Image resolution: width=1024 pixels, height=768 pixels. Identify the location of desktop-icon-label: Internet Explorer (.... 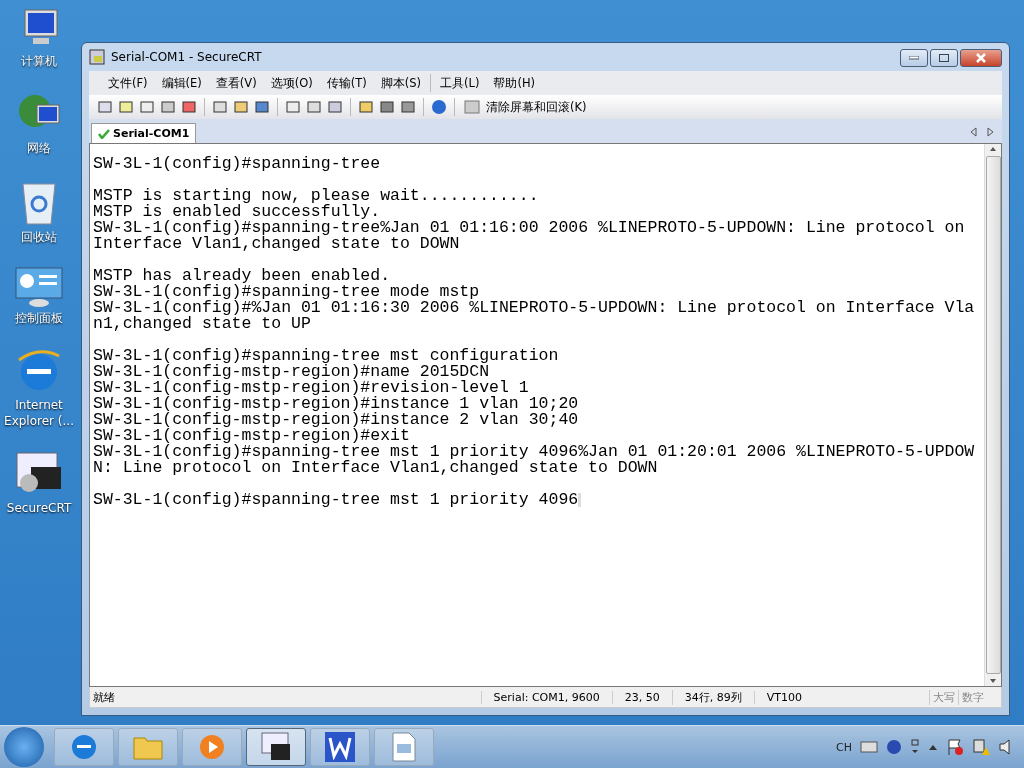
(39, 413).